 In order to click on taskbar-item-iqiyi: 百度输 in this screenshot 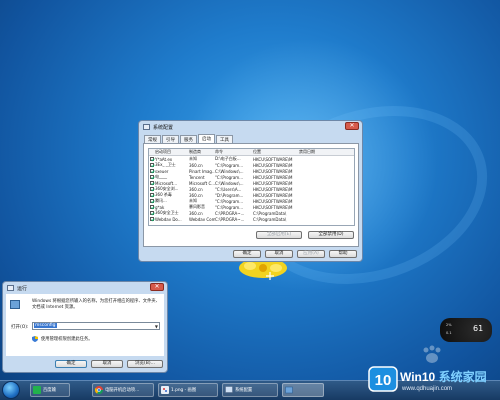, I will do `click(50, 390)`.